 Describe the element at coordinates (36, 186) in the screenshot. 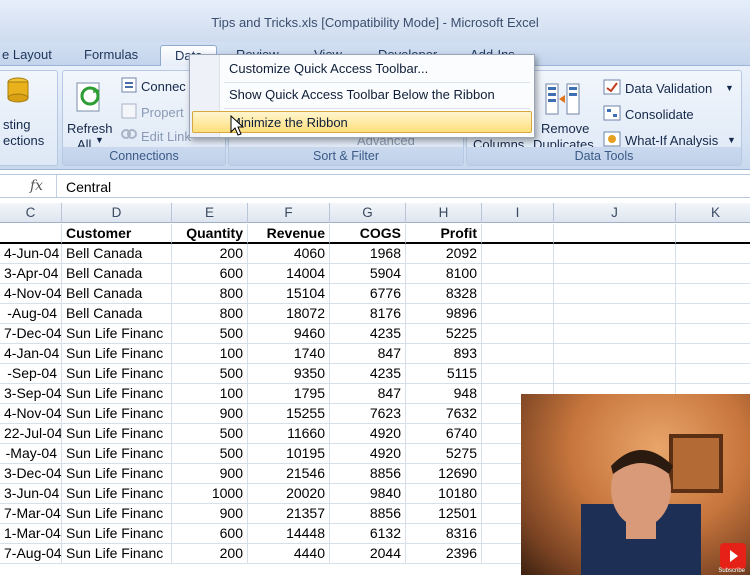

I see `insert-function-icon: fx` at that location.